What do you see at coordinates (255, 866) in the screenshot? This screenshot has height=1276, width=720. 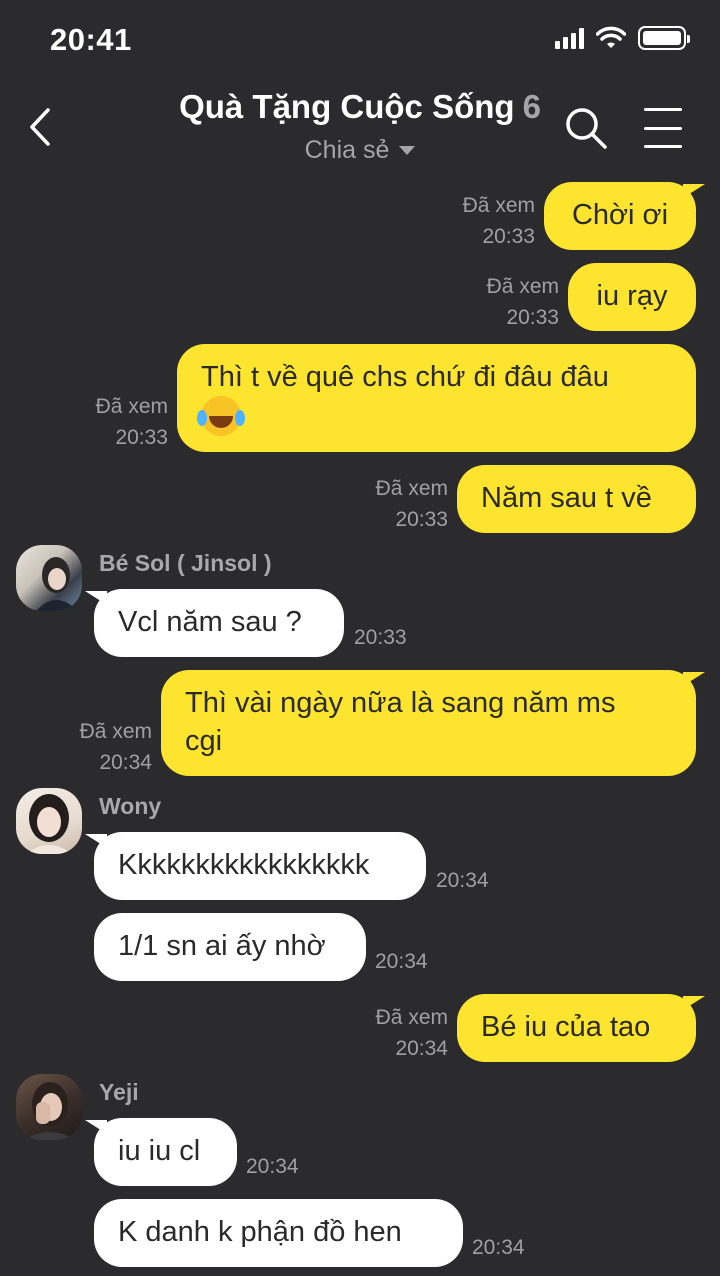 I see `incoming-message: Kkkkkkkkkkkkkkkkk` at bounding box center [255, 866].